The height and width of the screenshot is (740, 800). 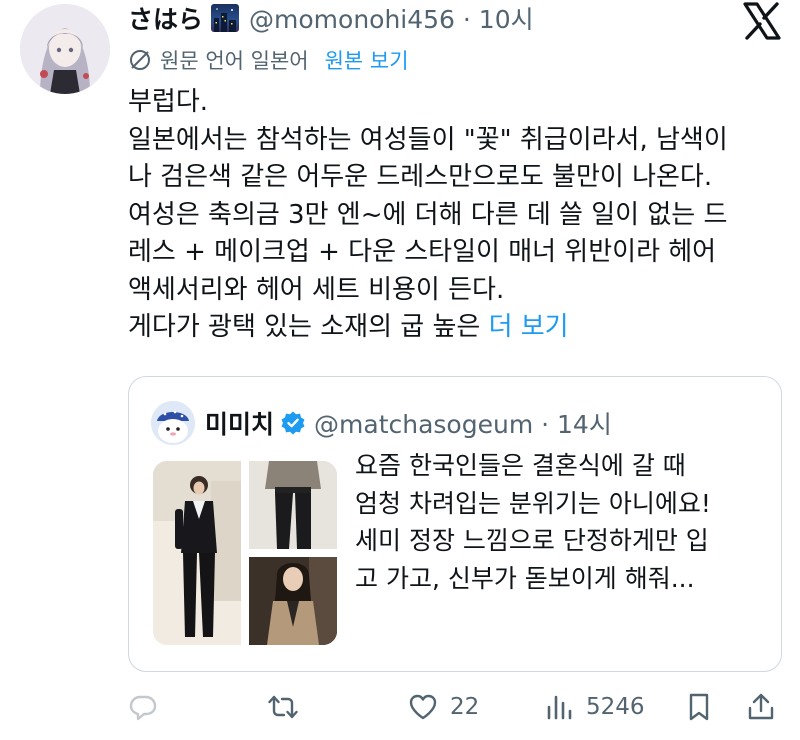 What do you see at coordinates (520, 465) in the screenshot?
I see `quoted-text-line: 요즘 한국인들은 결혼식에 갈 때` at bounding box center [520, 465].